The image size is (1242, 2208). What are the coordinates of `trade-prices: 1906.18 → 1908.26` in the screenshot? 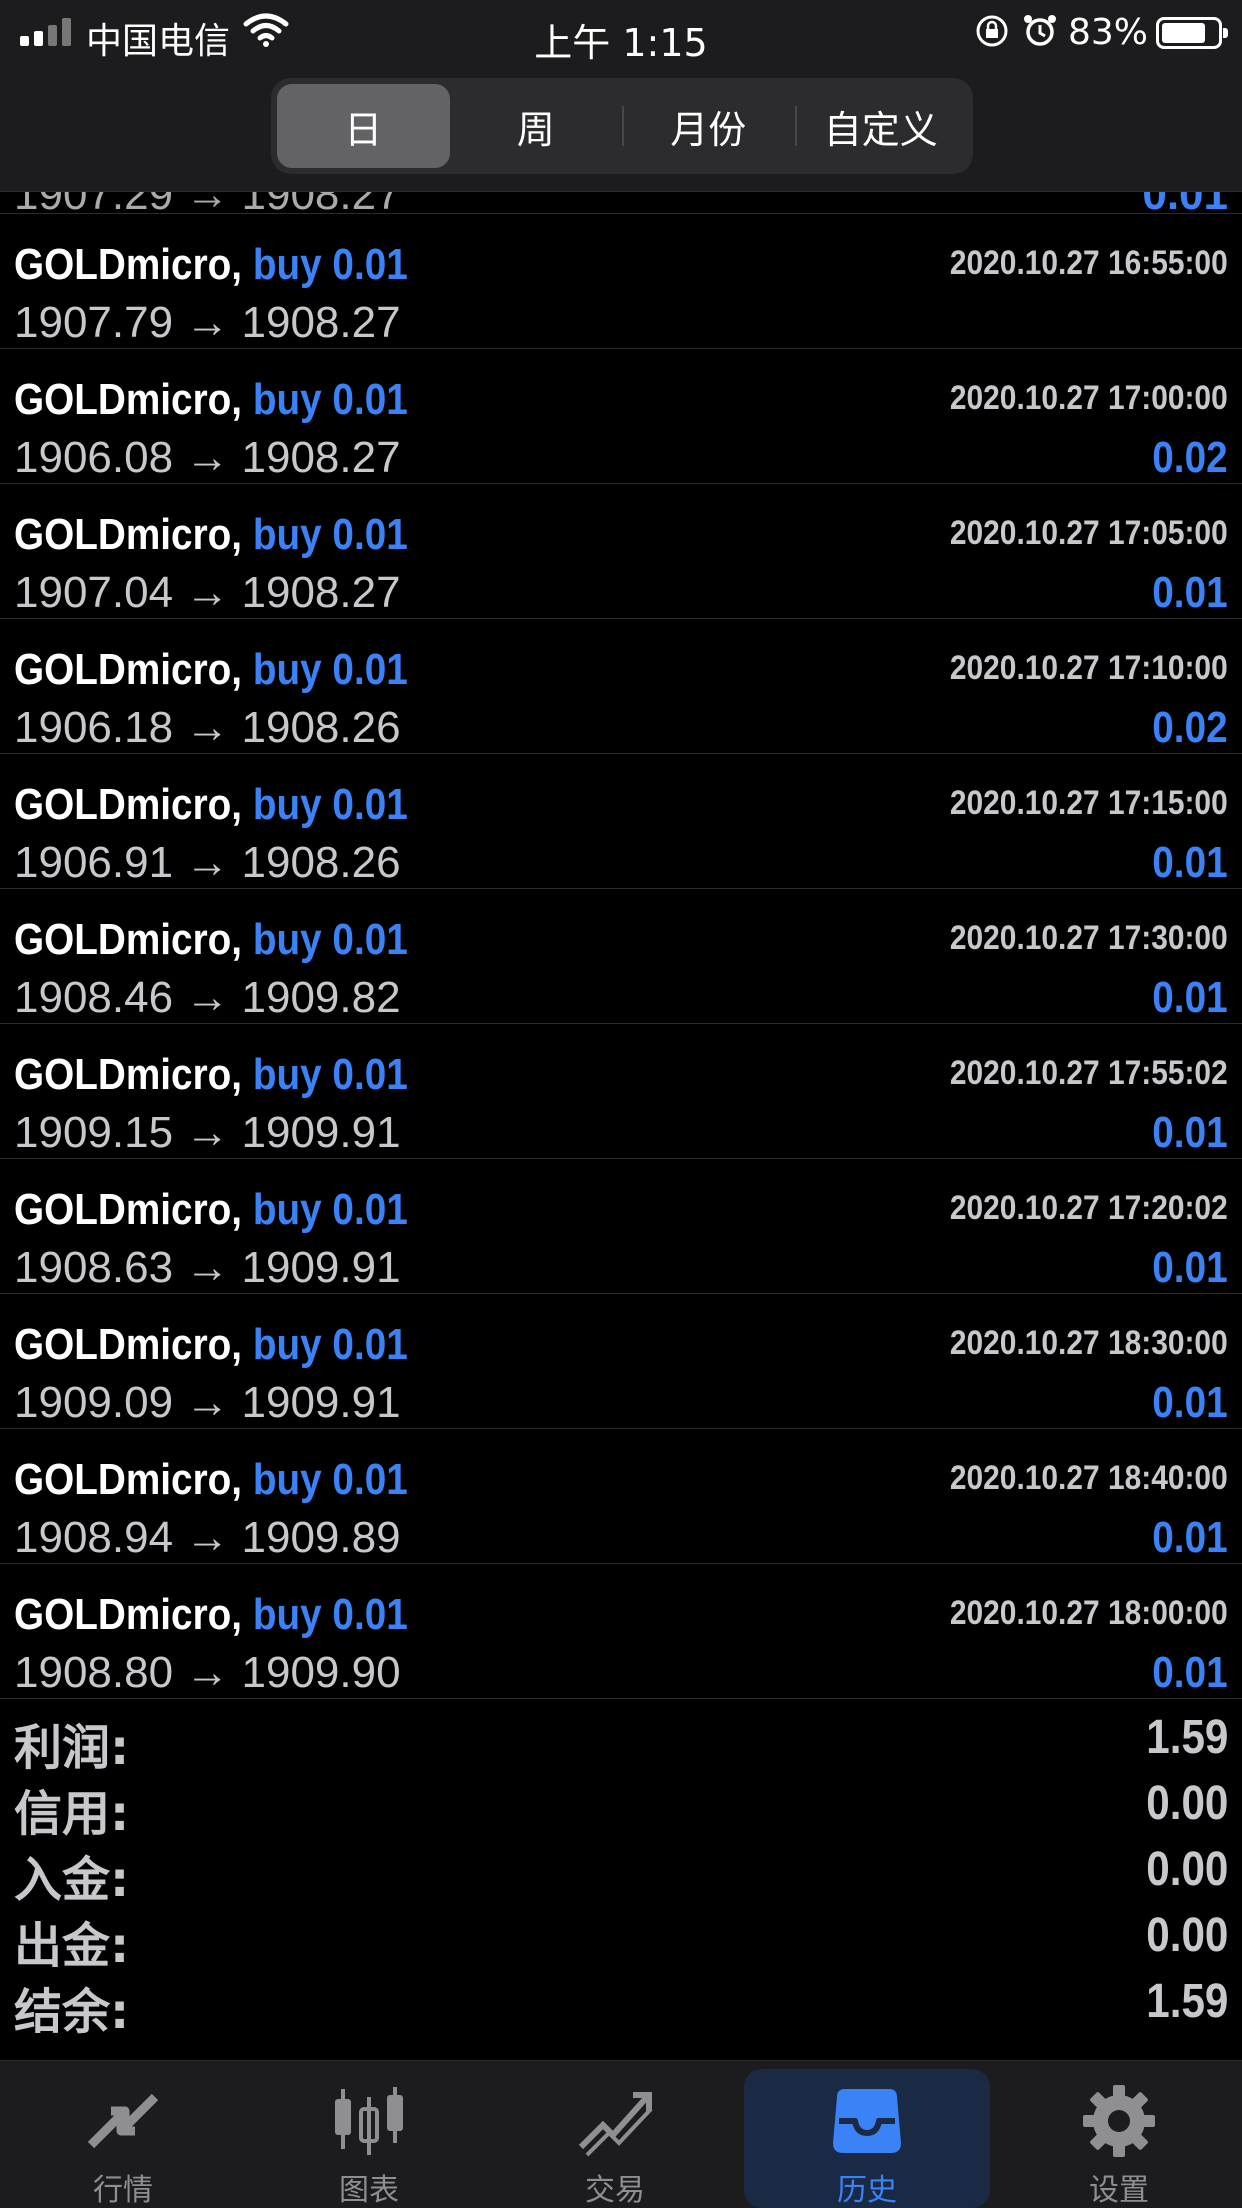 It's located at (207, 727).